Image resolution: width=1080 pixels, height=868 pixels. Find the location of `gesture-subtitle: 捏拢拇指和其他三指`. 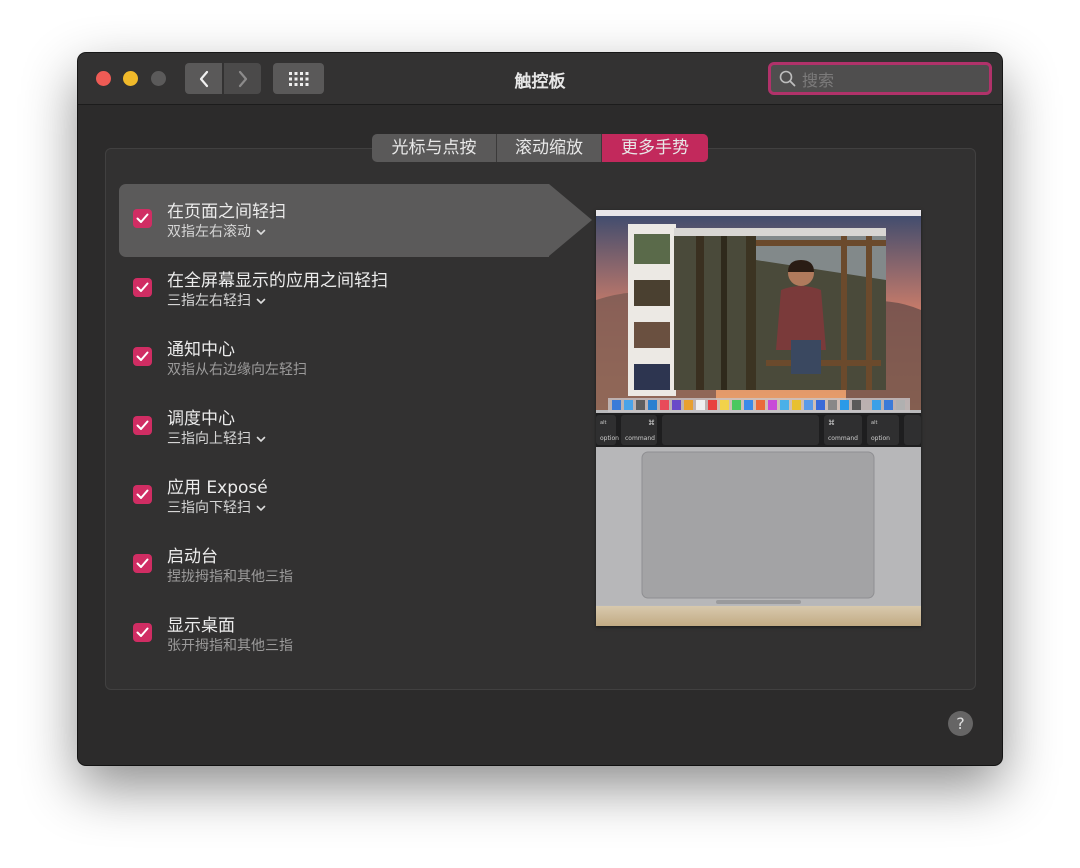

gesture-subtitle: 捏拢拇指和其他三指 is located at coordinates (230, 577).